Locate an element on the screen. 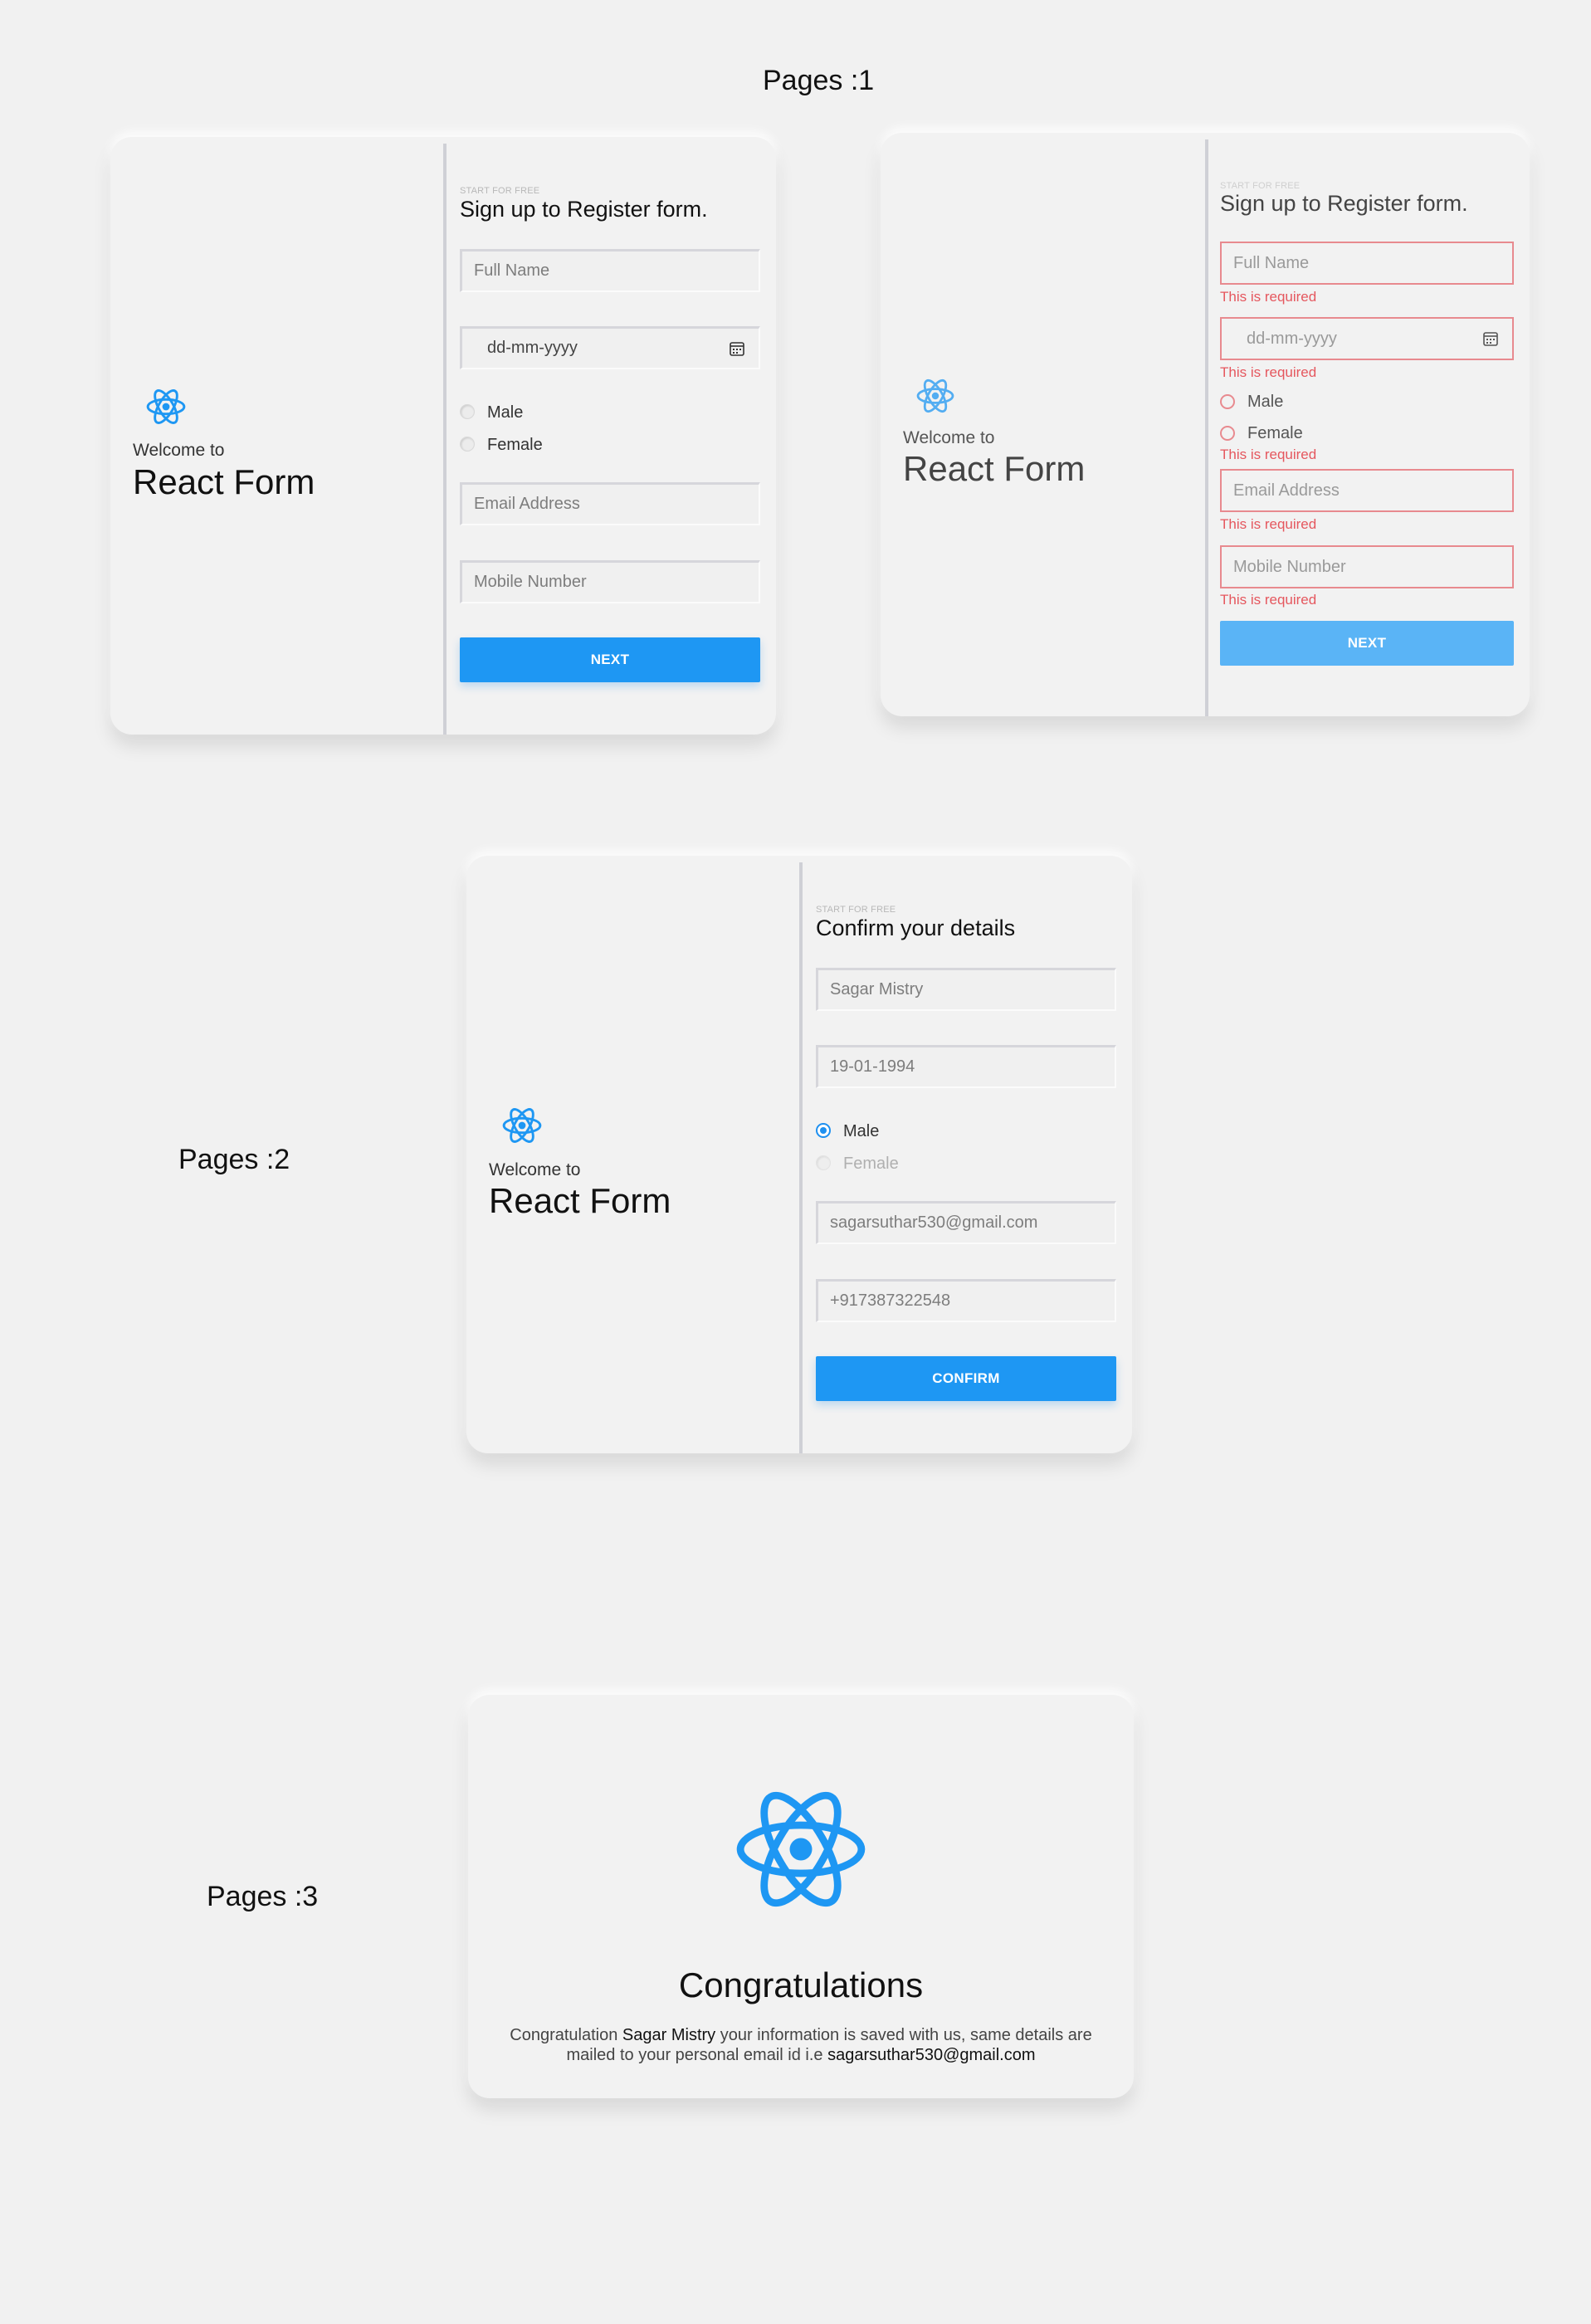  mobile-error: This is required is located at coordinates (1268, 600).